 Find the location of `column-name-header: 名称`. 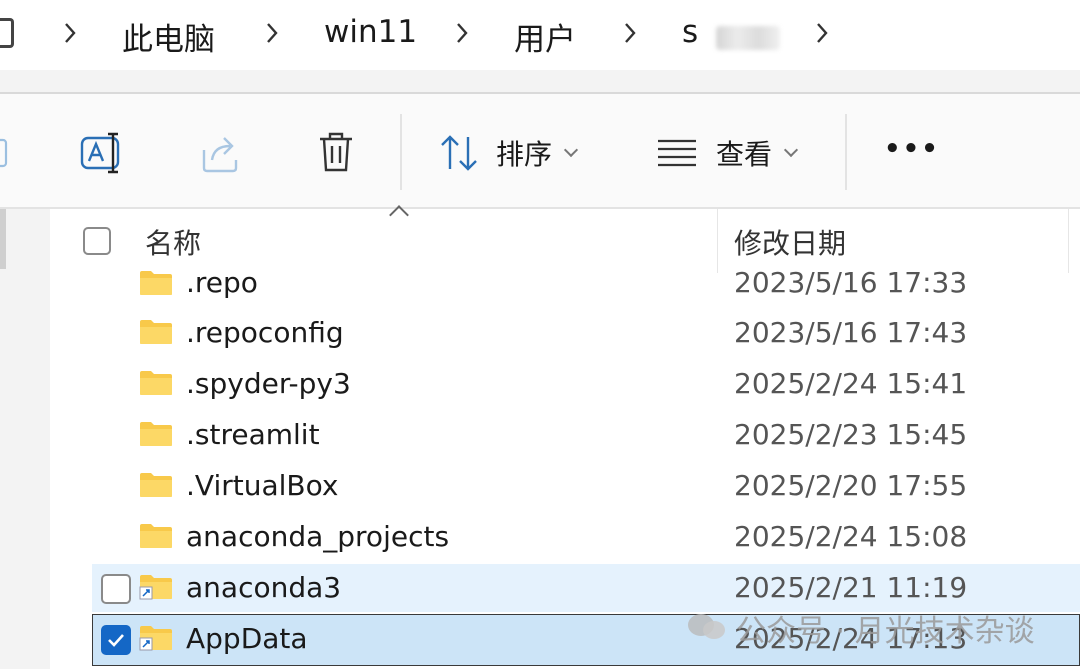

column-name-header: 名称 is located at coordinates (173, 242).